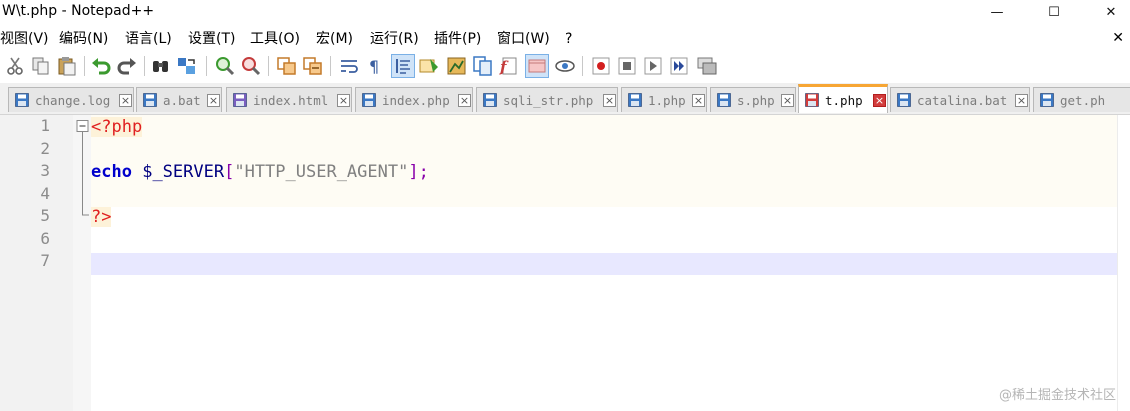 The height and width of the screenshot is (411, 1130). I want to click on run-macro-multiple-icon, so click(679, 66).